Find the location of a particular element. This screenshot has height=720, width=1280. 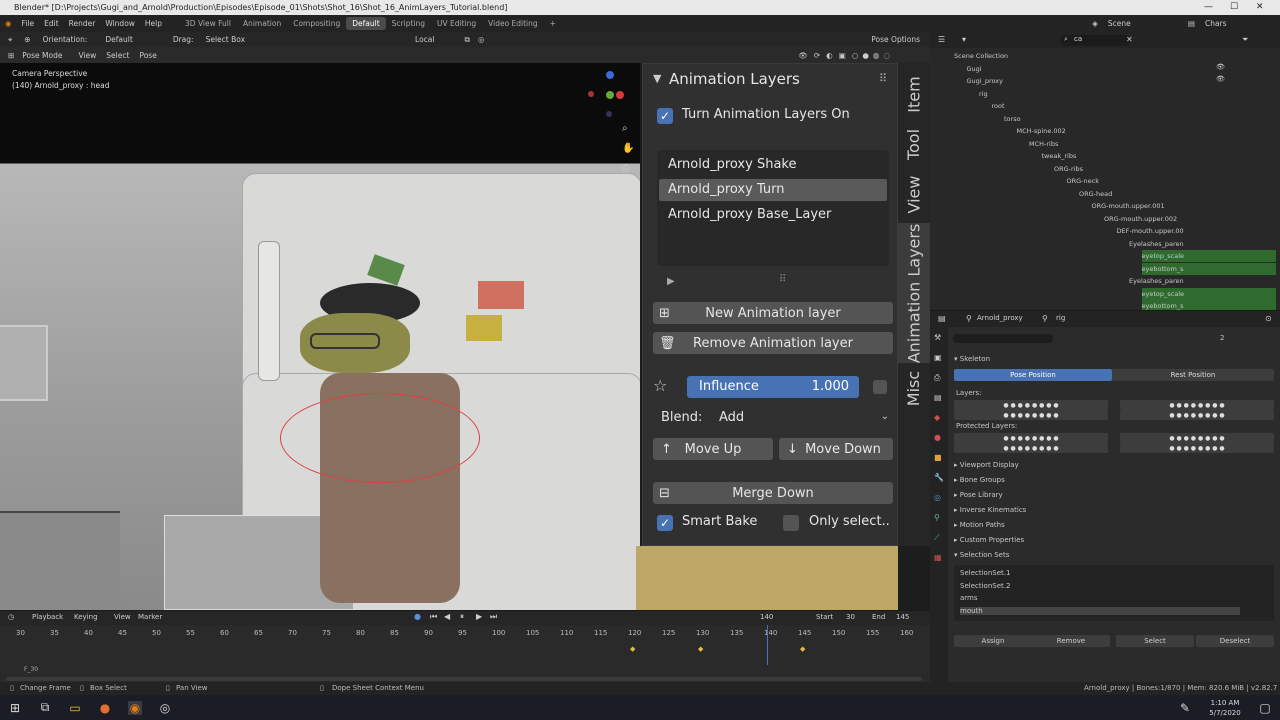

outliner-row: ORG-mouth.upper.002 is located at coordinates (1140, 219).